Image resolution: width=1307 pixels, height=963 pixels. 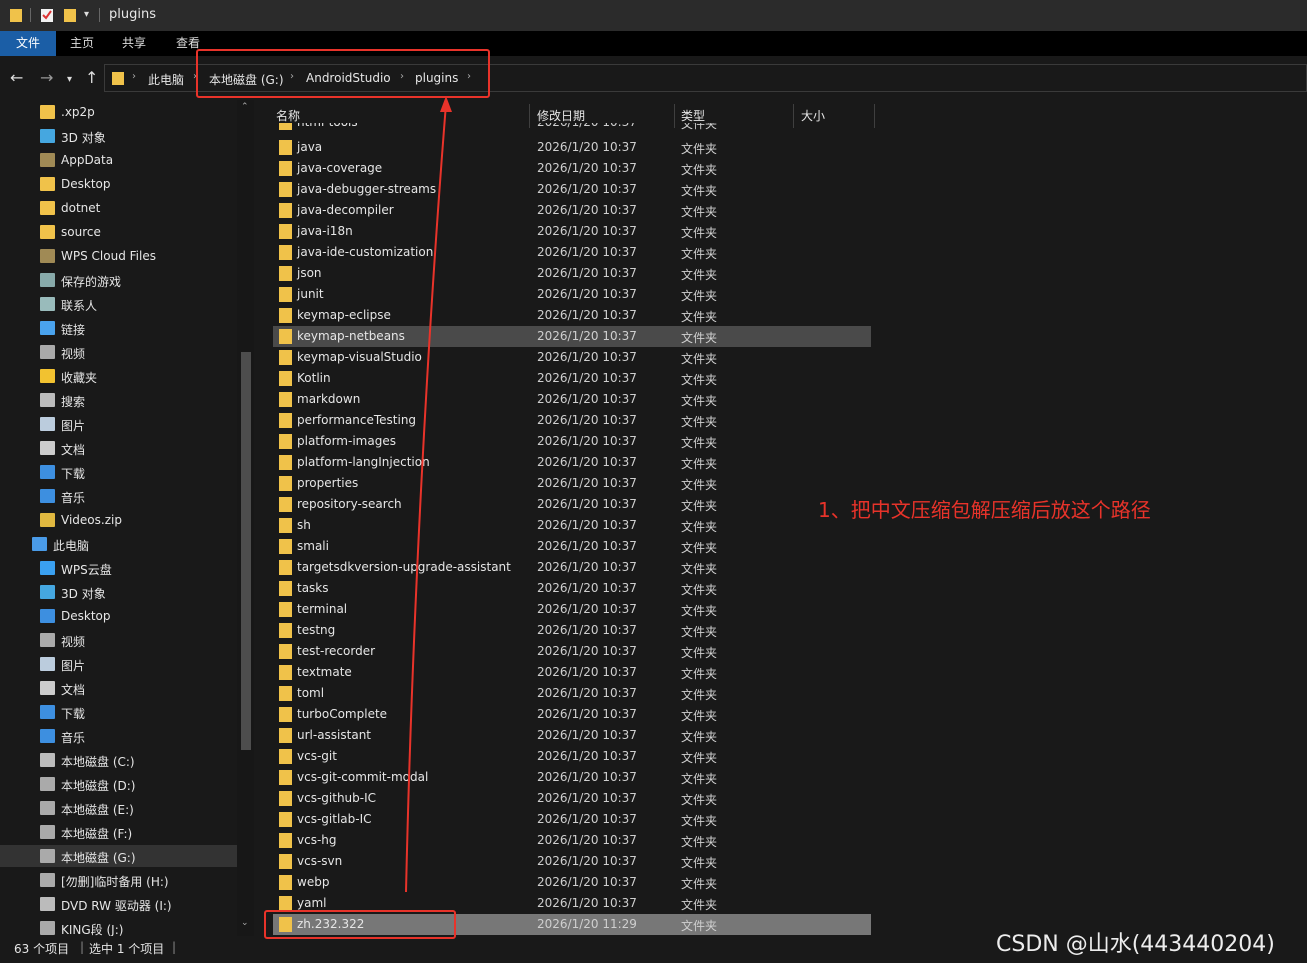 What do you see at coordinates (984, 510) in the screenshot?
I see `annotation-text: 1、把中文压缩包解压缩后放这个路径` at bounding box center [984, 510].